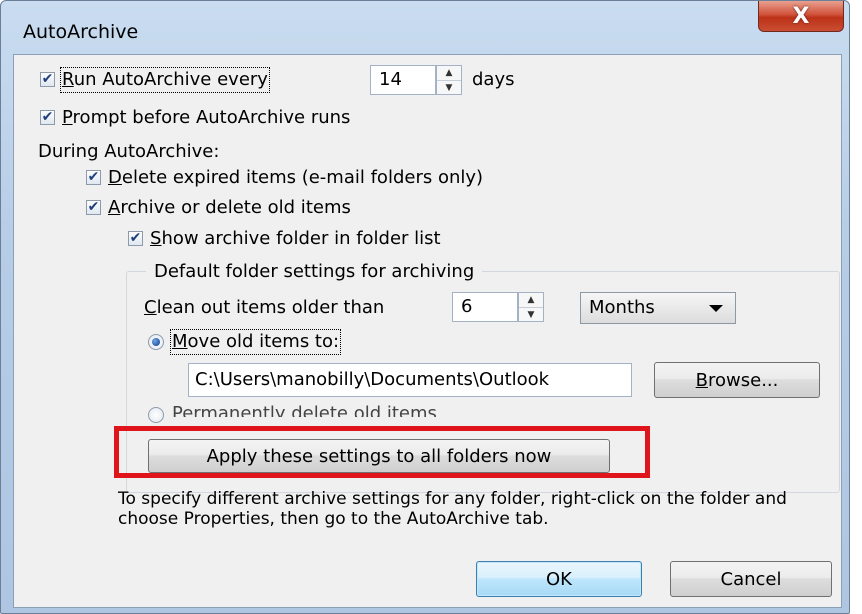 This screenshot has width=862, height=614. I want to click on permanently-delete-radio, so click(156, 415).